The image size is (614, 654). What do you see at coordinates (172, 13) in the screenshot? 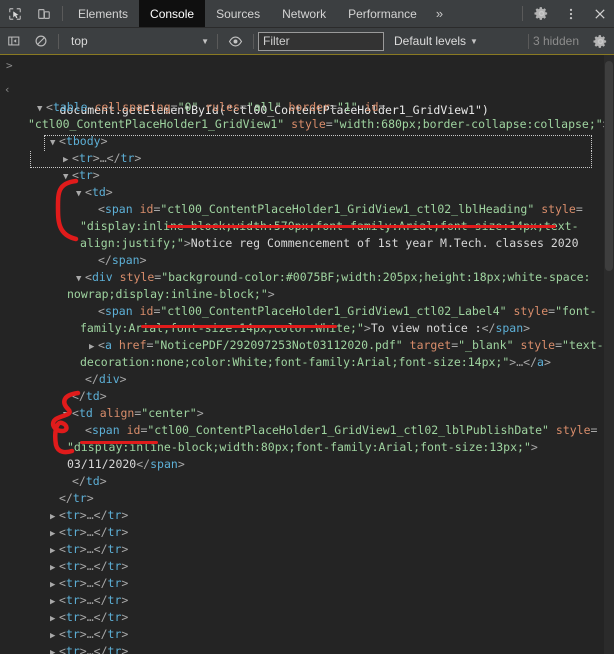
I see `tab-console: Console` at bounding box center [172, 13].